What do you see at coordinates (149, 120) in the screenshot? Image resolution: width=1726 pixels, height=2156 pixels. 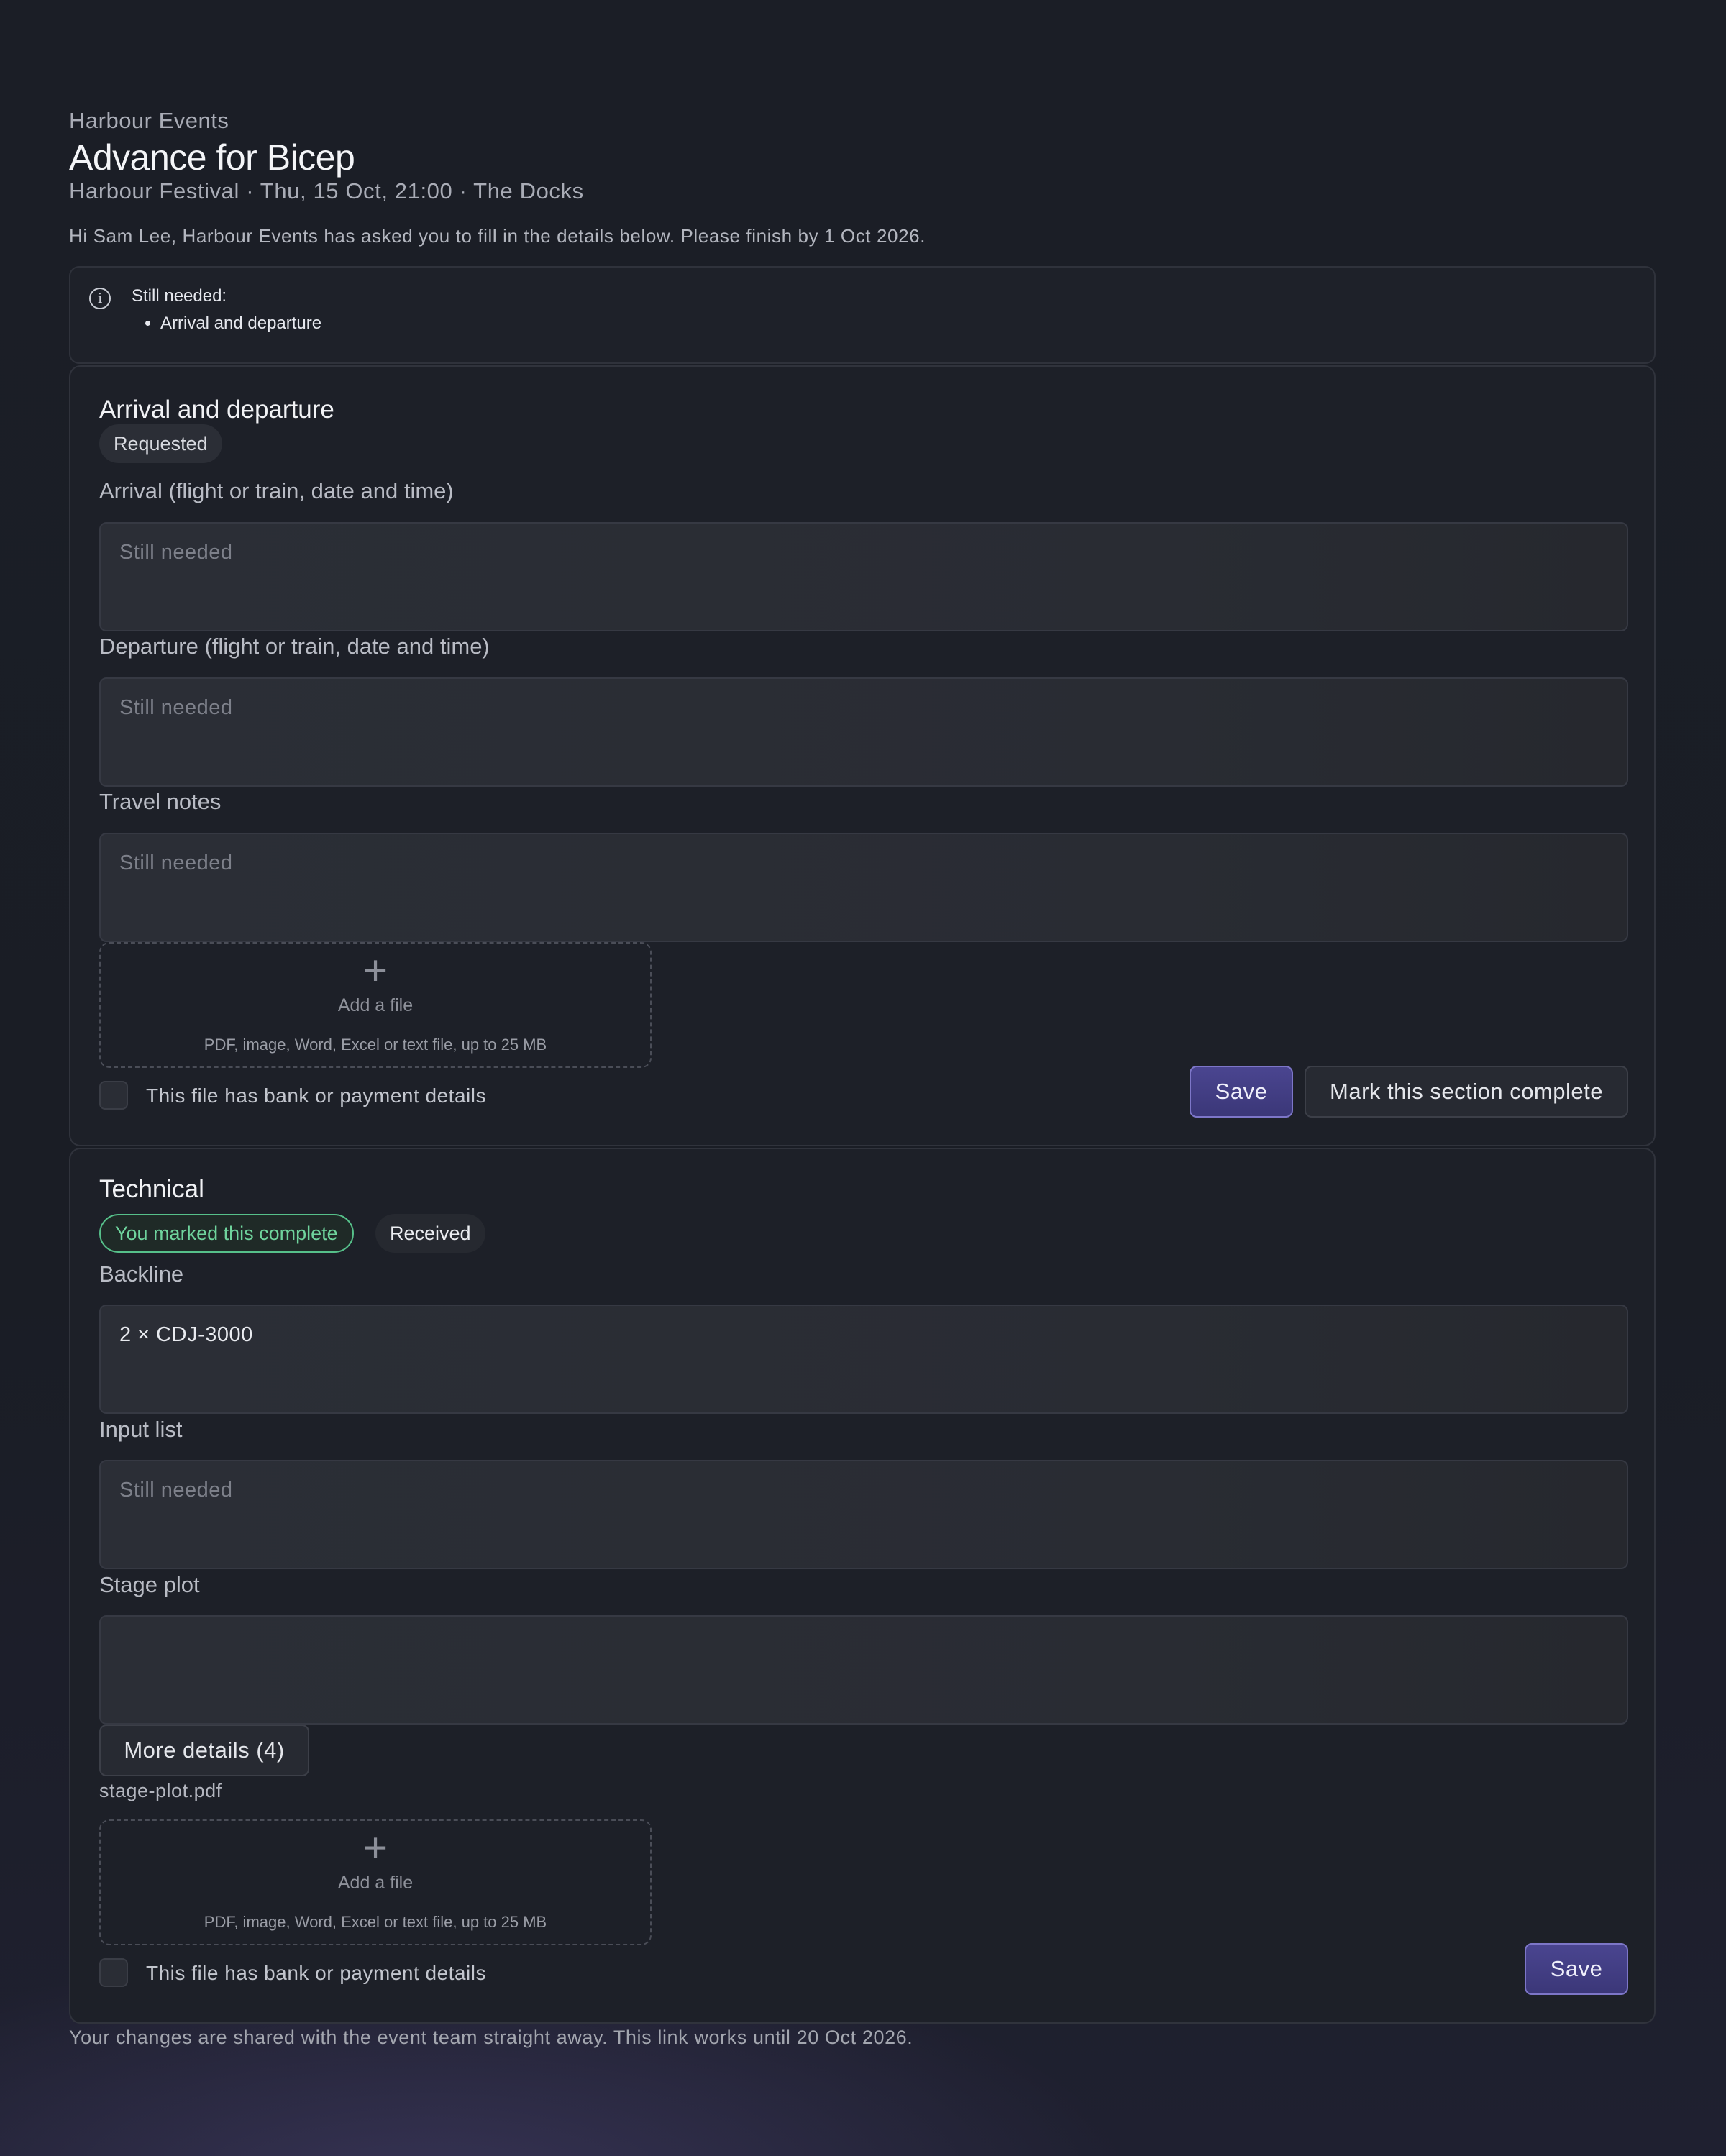 I see `organizer-name: Harbour Events` at bounding box center [149, 120].